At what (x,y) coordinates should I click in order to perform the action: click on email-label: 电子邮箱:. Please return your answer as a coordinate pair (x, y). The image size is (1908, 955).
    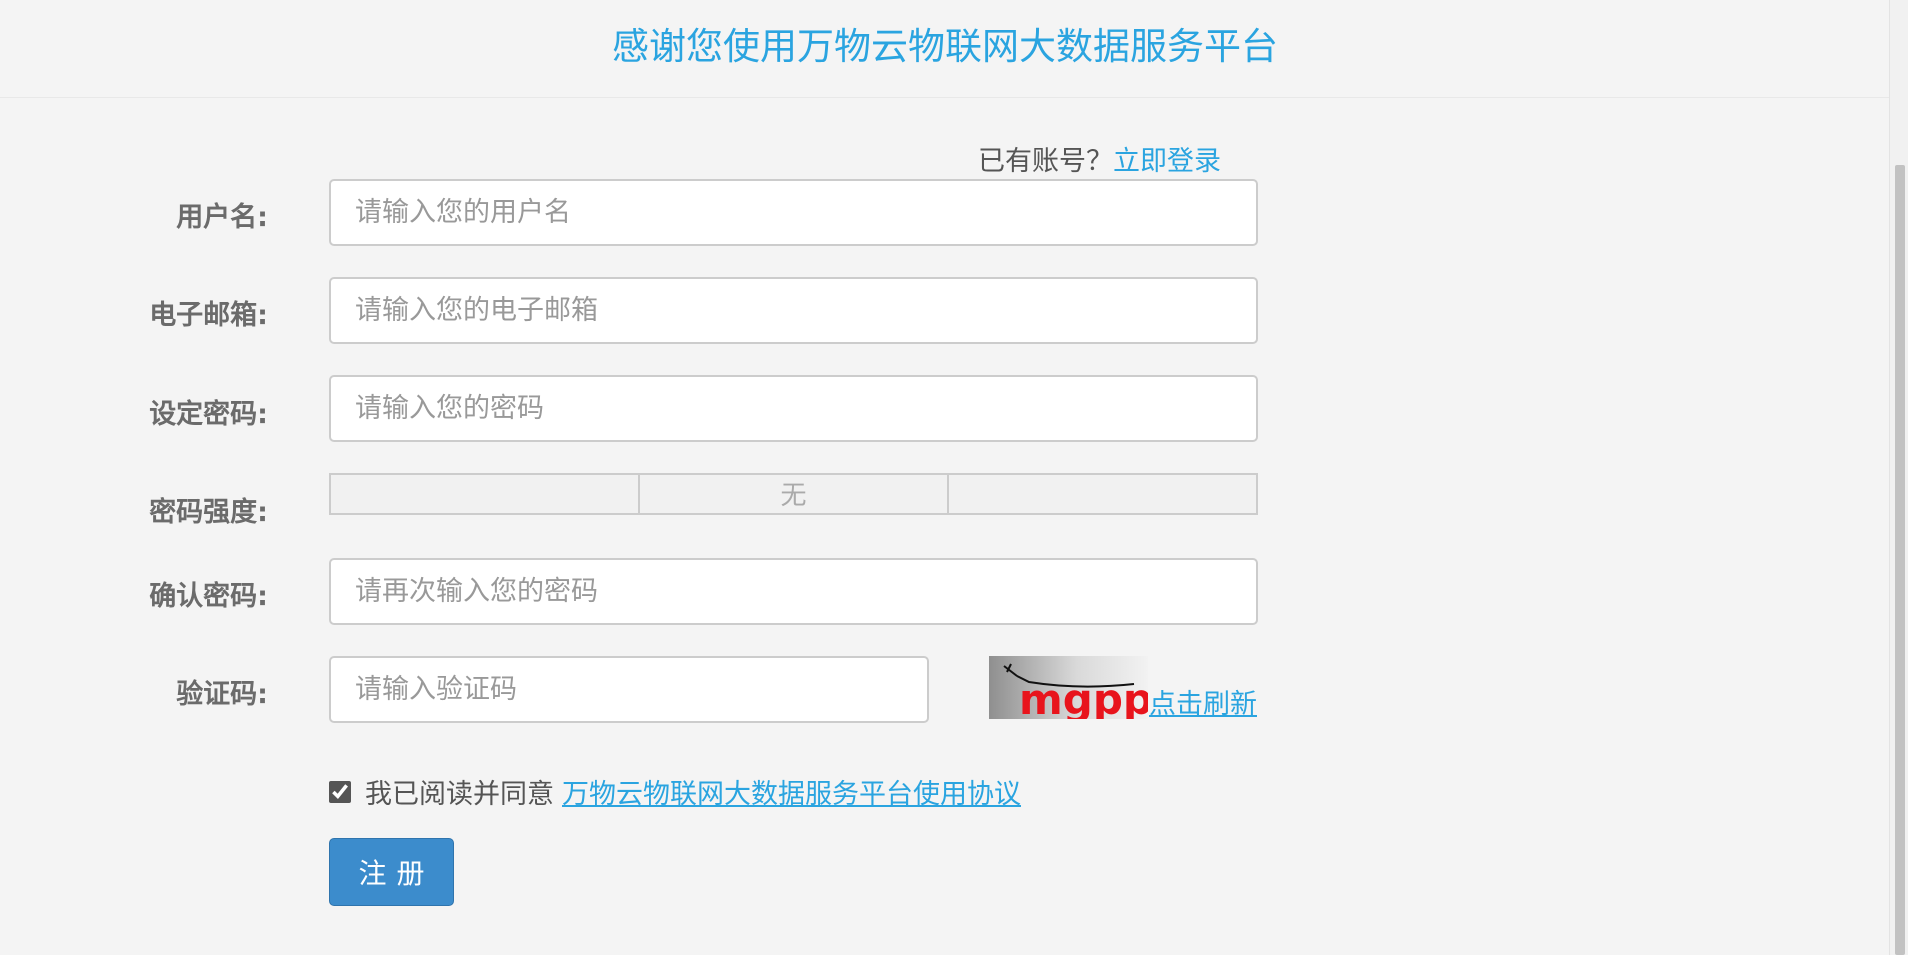
    Looking at the image, I should click on (208, 315).